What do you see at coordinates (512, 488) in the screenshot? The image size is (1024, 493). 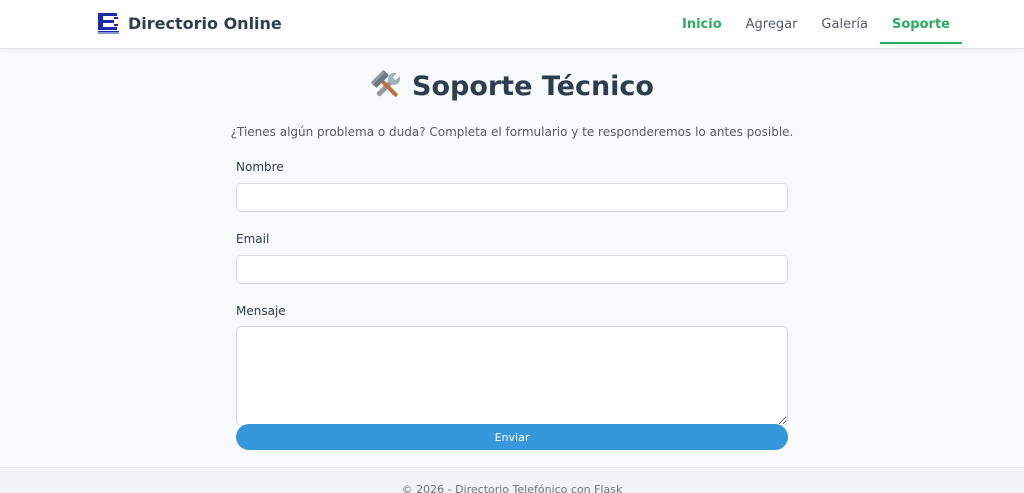 I see `footer-text: © 2026 - Directorio Telefónico con Flask` at bounding box center [512, 488].